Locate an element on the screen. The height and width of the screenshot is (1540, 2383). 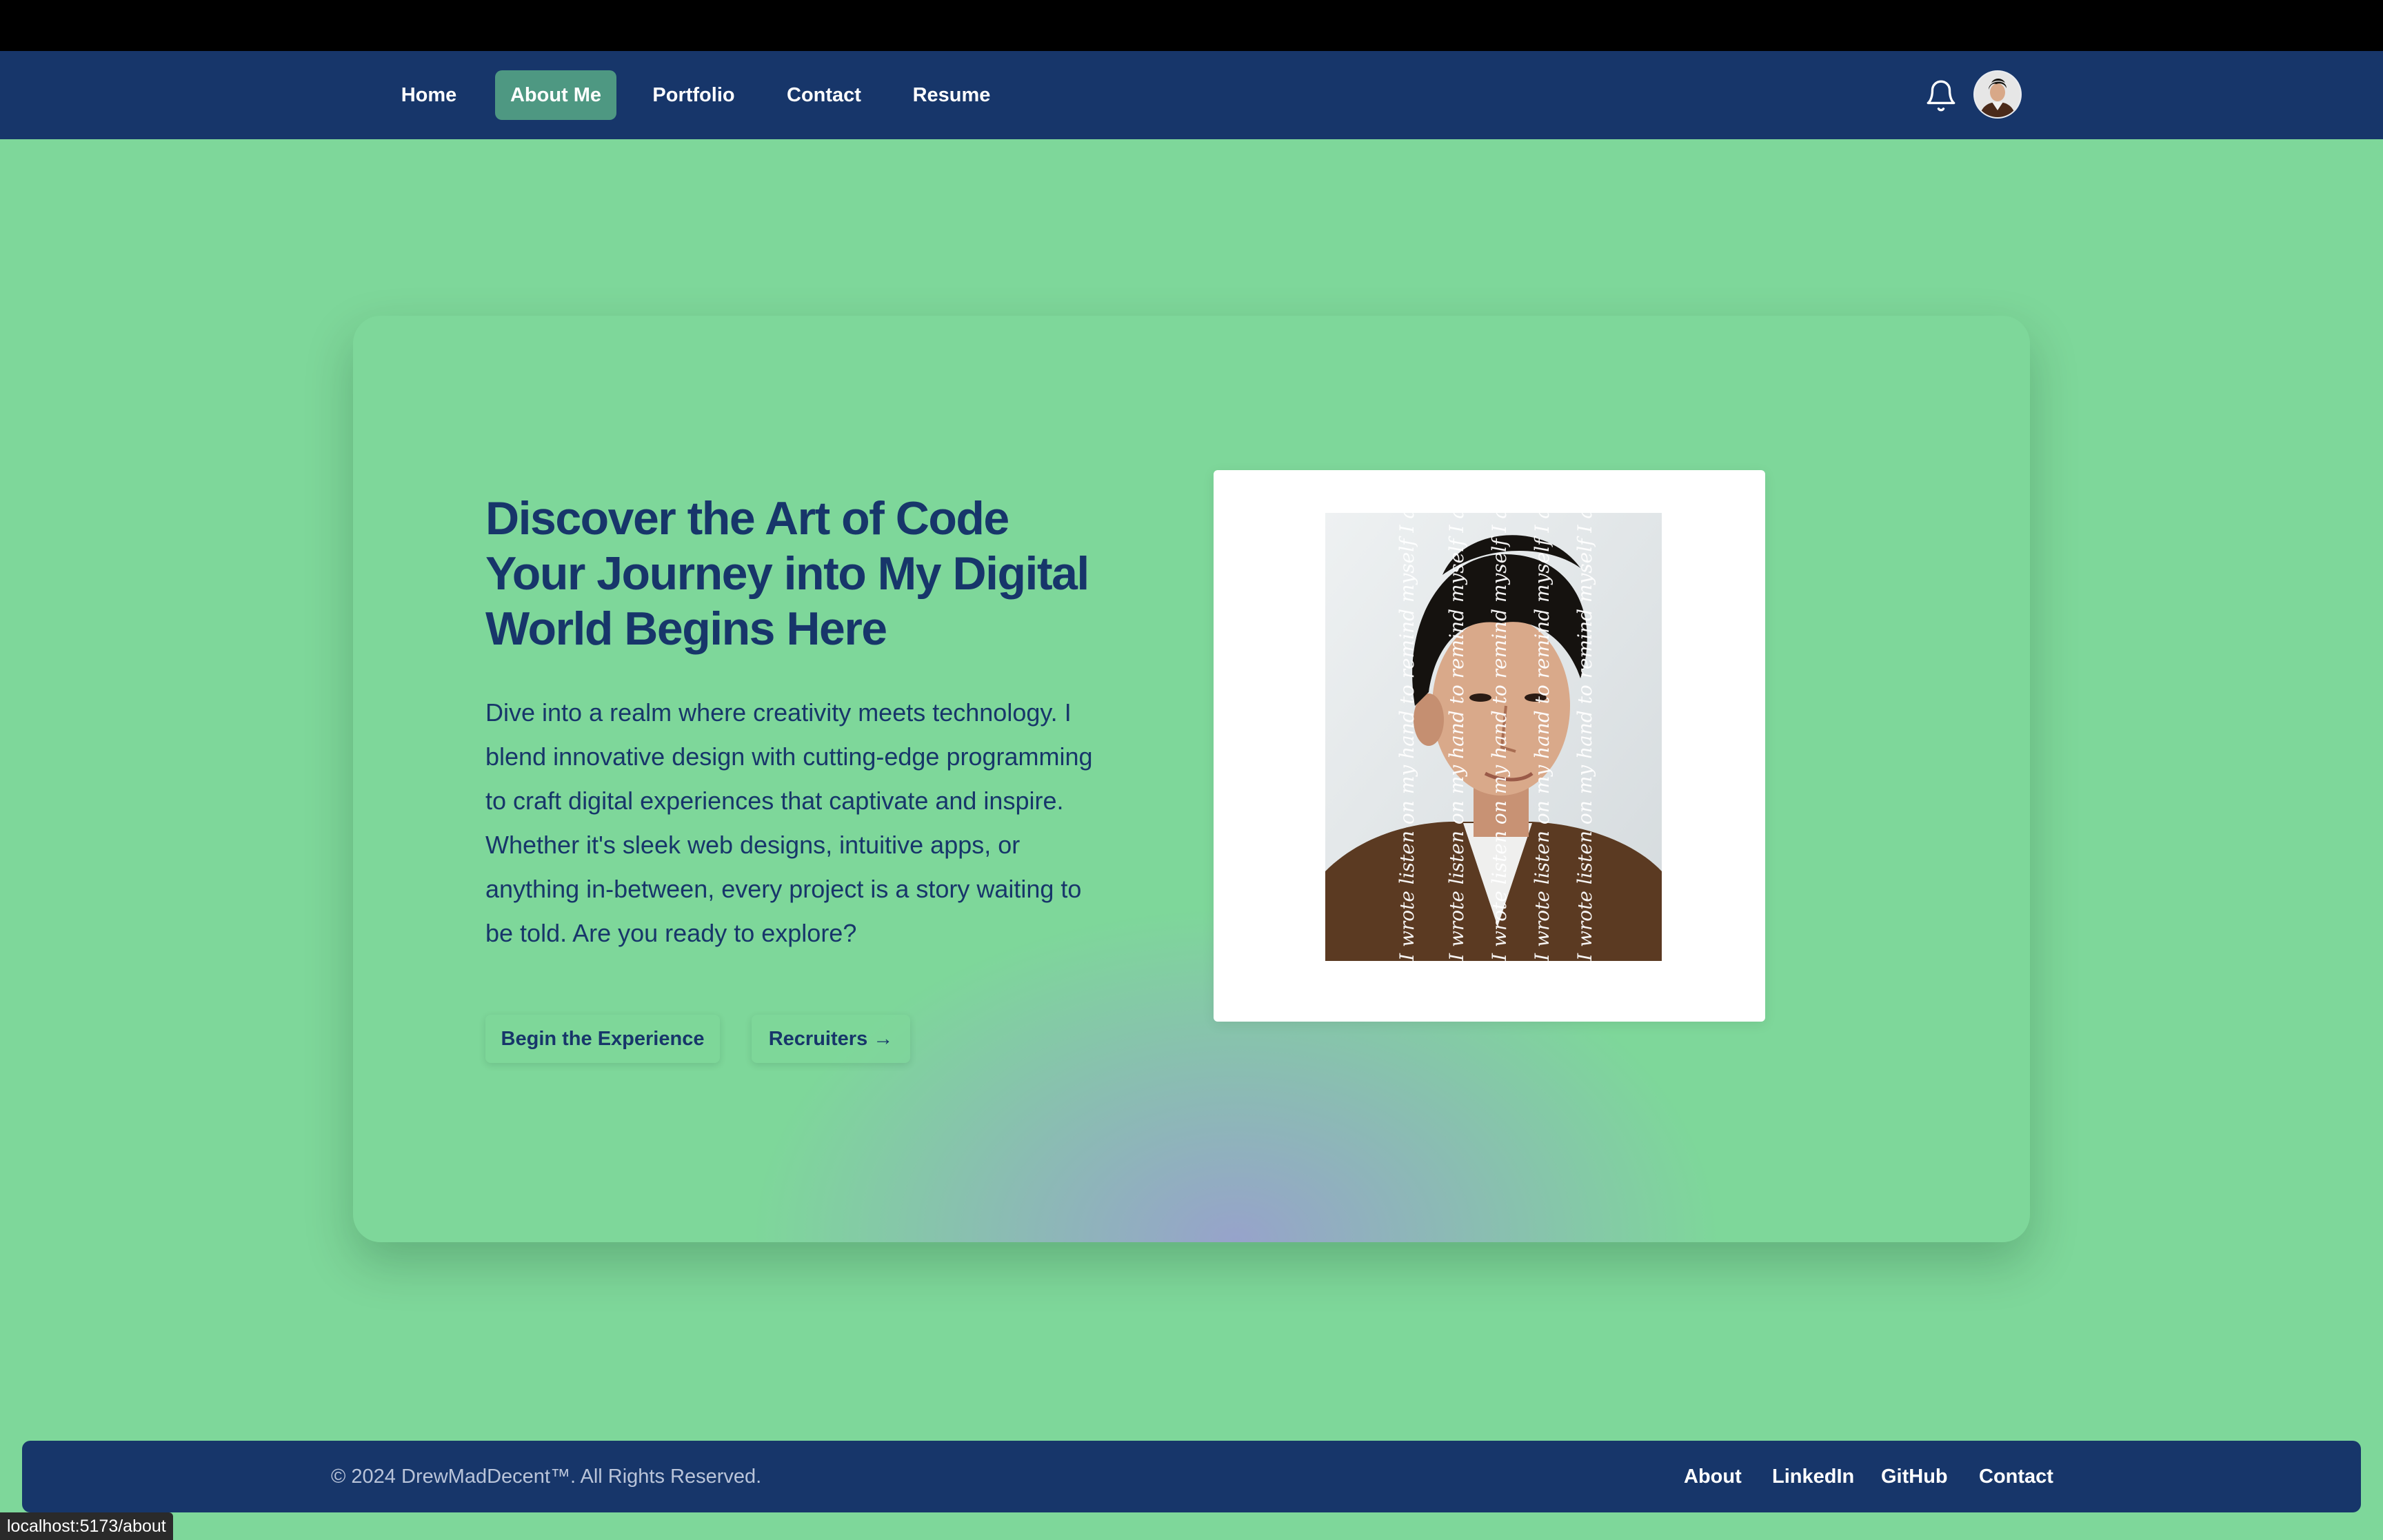
hero-title-emphasis: World is located at coordinates (549, 629).